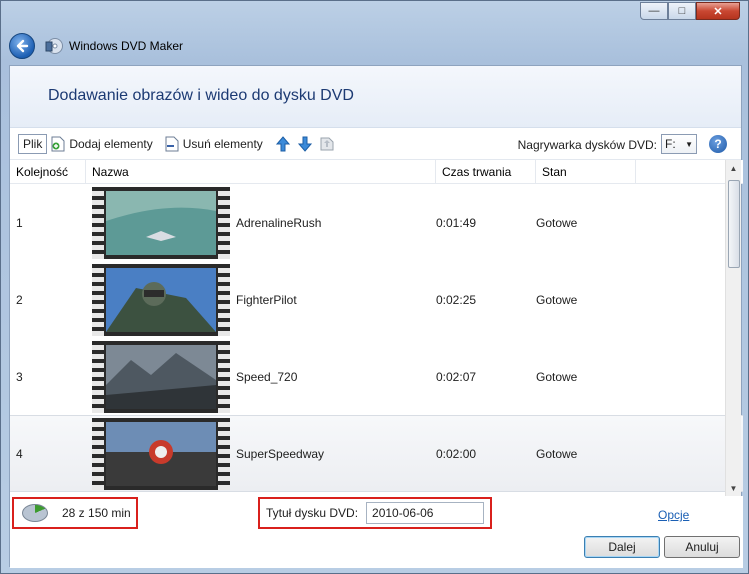  Describe the element at coordinates (312, 513) in the screenshot. I see `disc-title-label: Tytuł dysku DVD:` at that location.